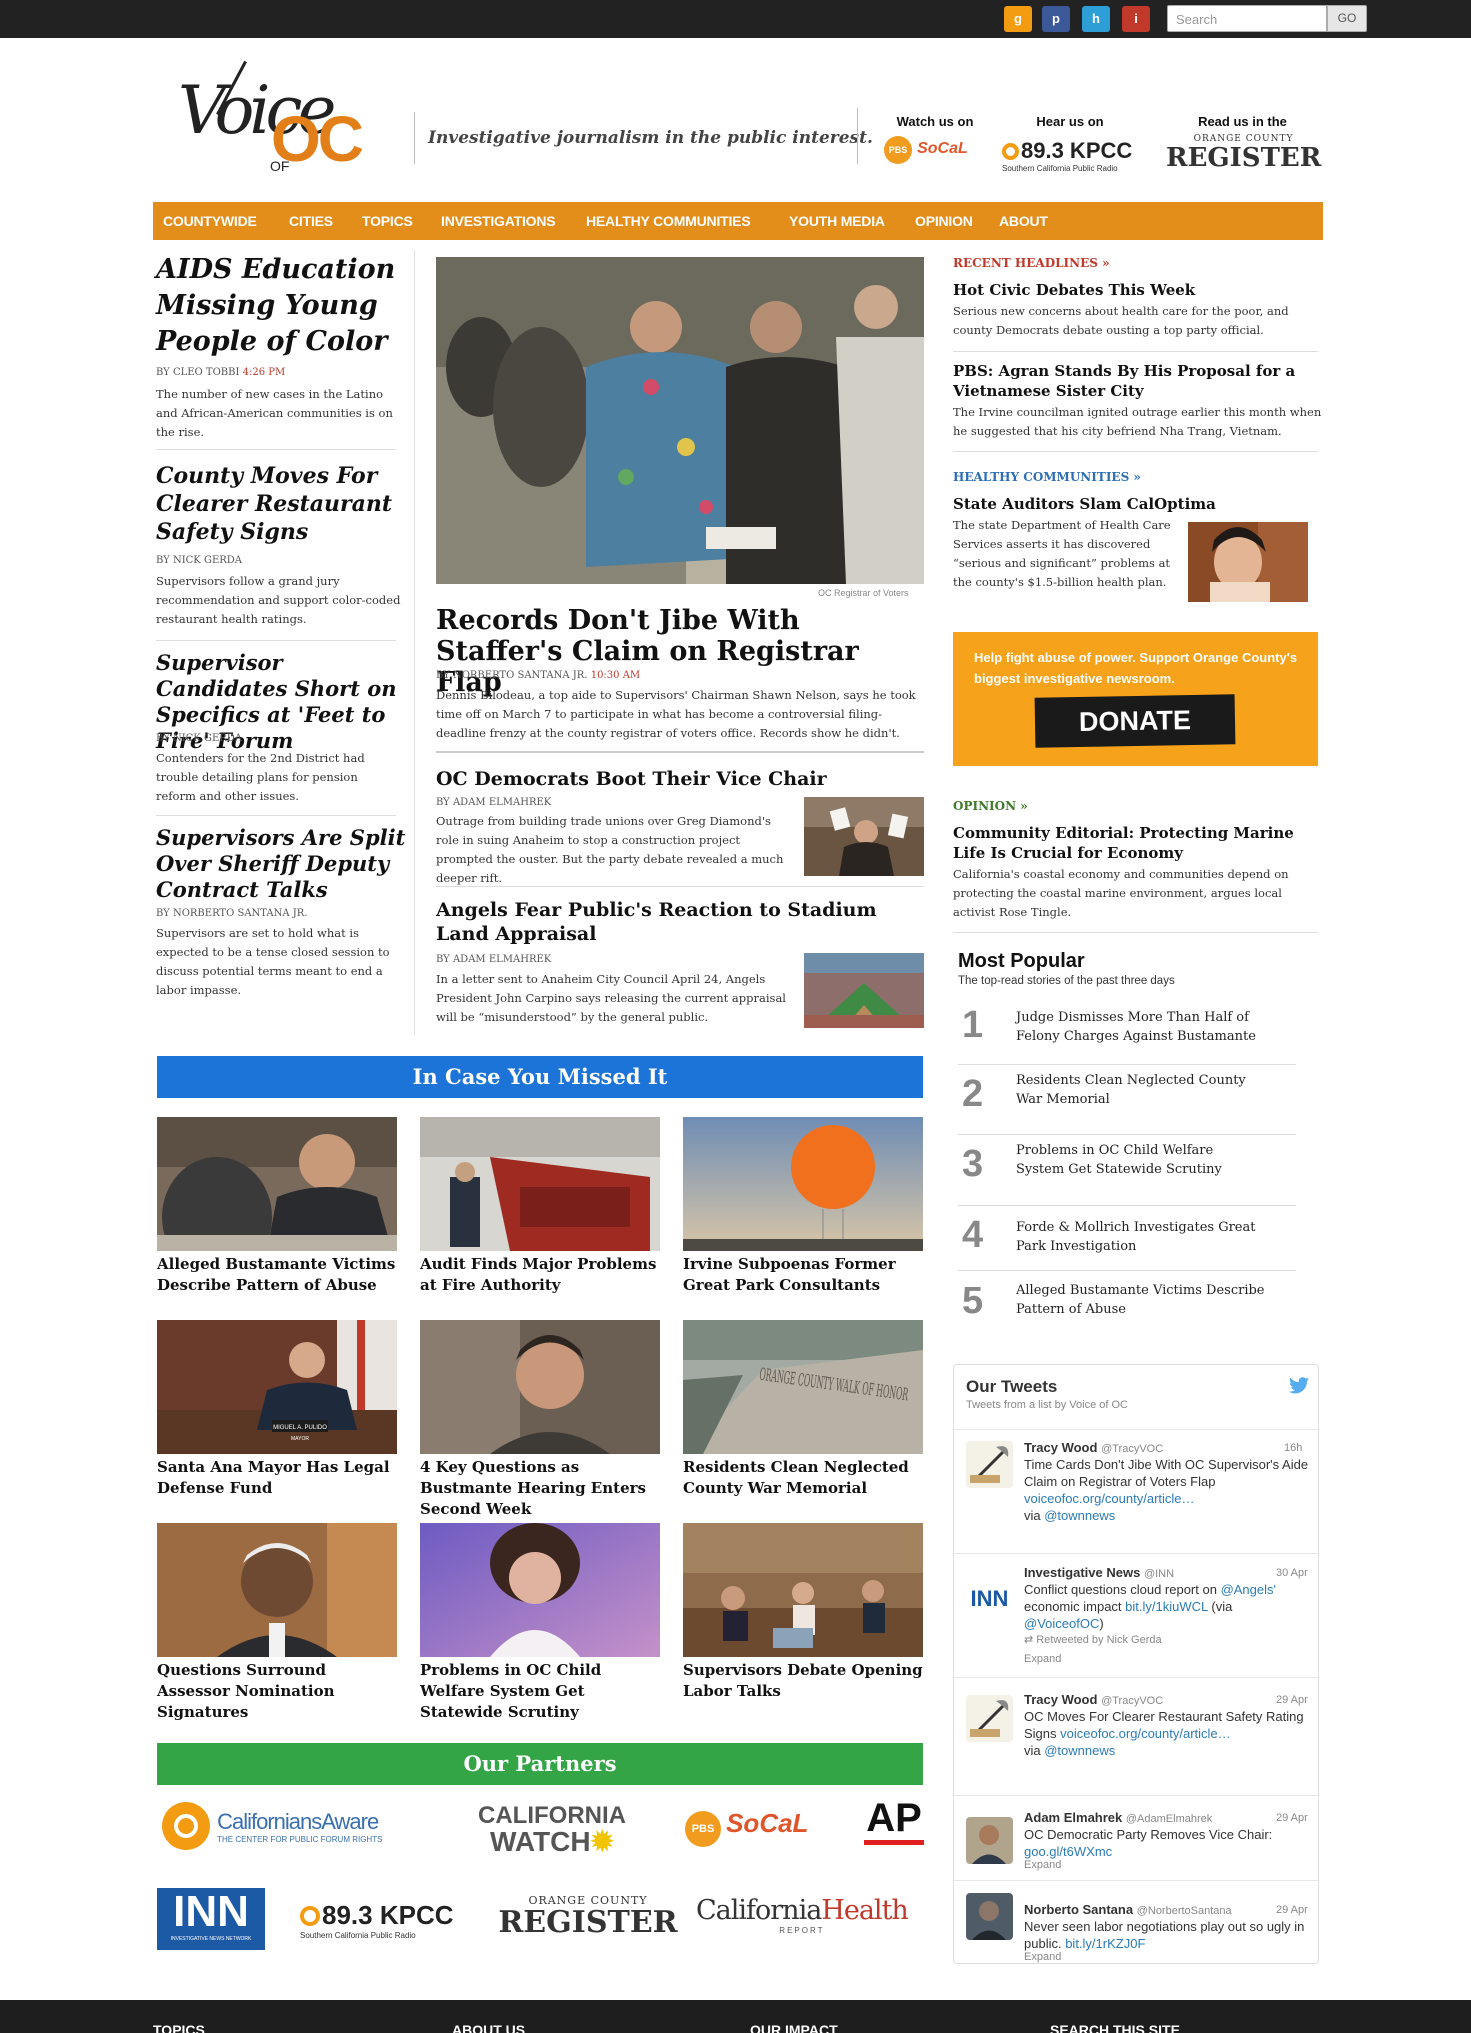 The image size is (1471, 2033). What do you see at coordinates (1136, 19) in the screenshot?
I see `i-icon: i` at bounding box center [1136, 19].